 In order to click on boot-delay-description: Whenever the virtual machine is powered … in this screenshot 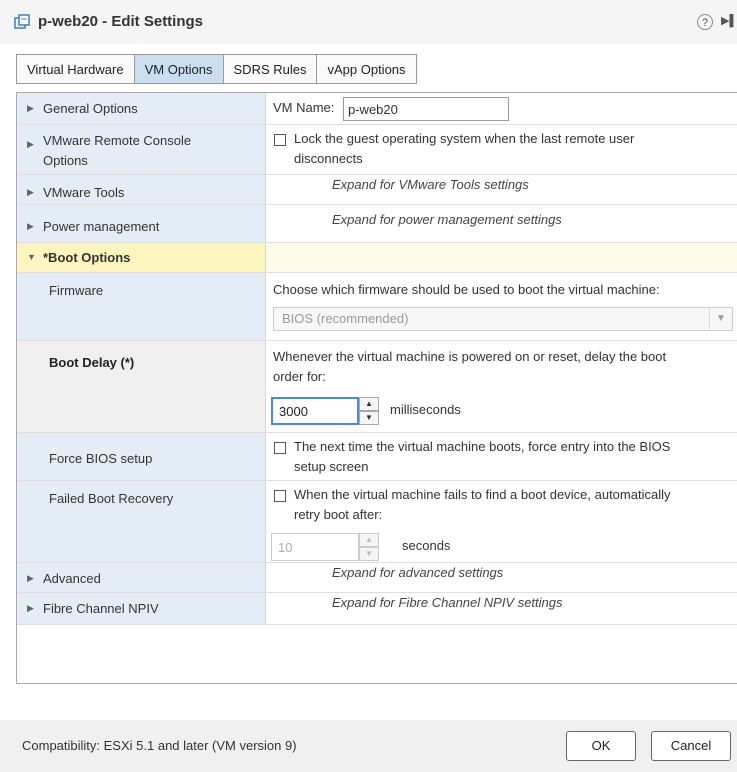, I will do `click(470, 366)`.